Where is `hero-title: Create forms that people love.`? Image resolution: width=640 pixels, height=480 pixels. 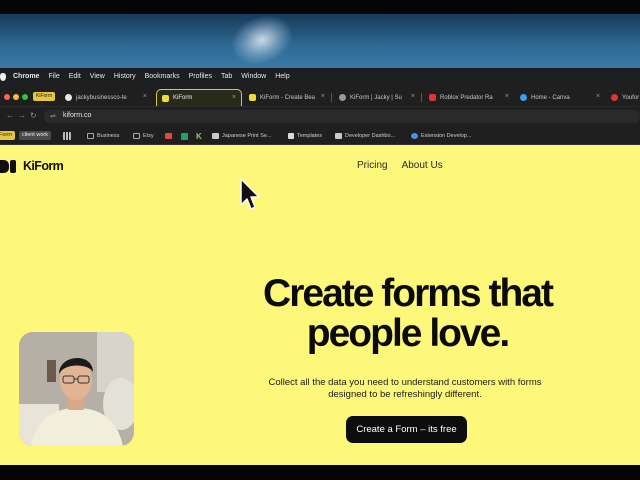 hero-title: Create forms that people love. is located at coordinates (408, 313).